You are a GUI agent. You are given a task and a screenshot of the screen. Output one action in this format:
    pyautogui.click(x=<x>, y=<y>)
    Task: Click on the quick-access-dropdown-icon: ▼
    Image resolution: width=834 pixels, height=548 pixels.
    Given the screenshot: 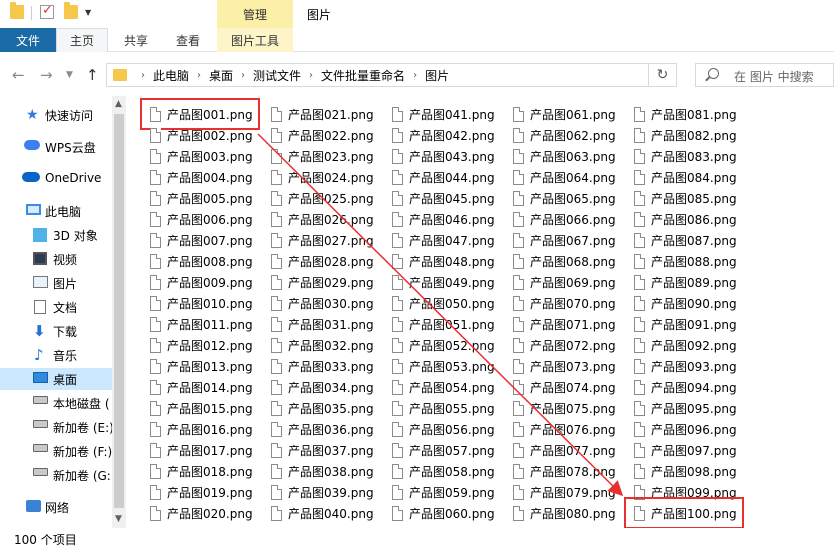 What is the action you would take?
    pyautogui.click(x=88, y=12)
    